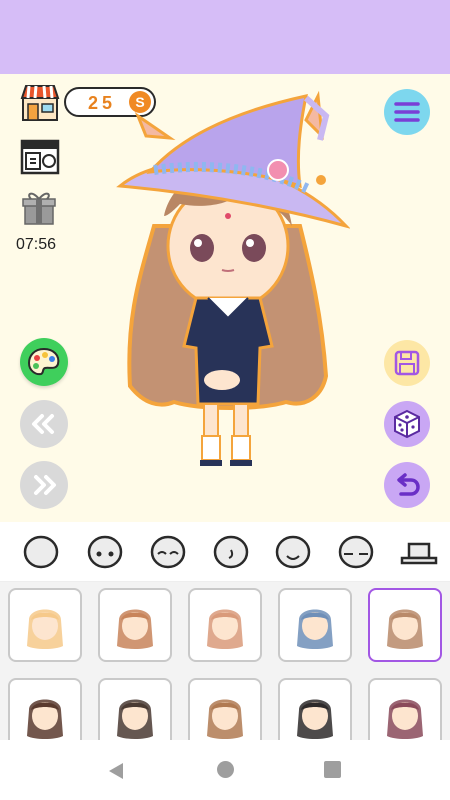 This screenshot has height=800, width=450. I want to click on random-button, so click(407, 424).